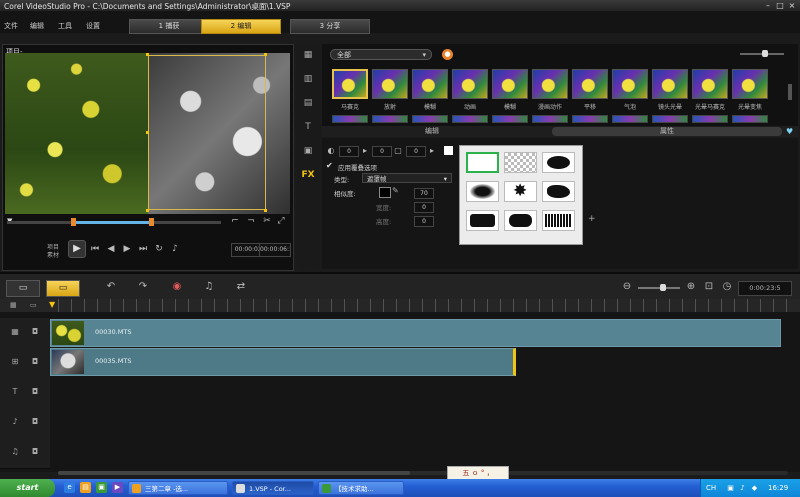  Describe the element at coordinates (730, 488) in the screenshot. I see `network-icon: ▣` at that location.